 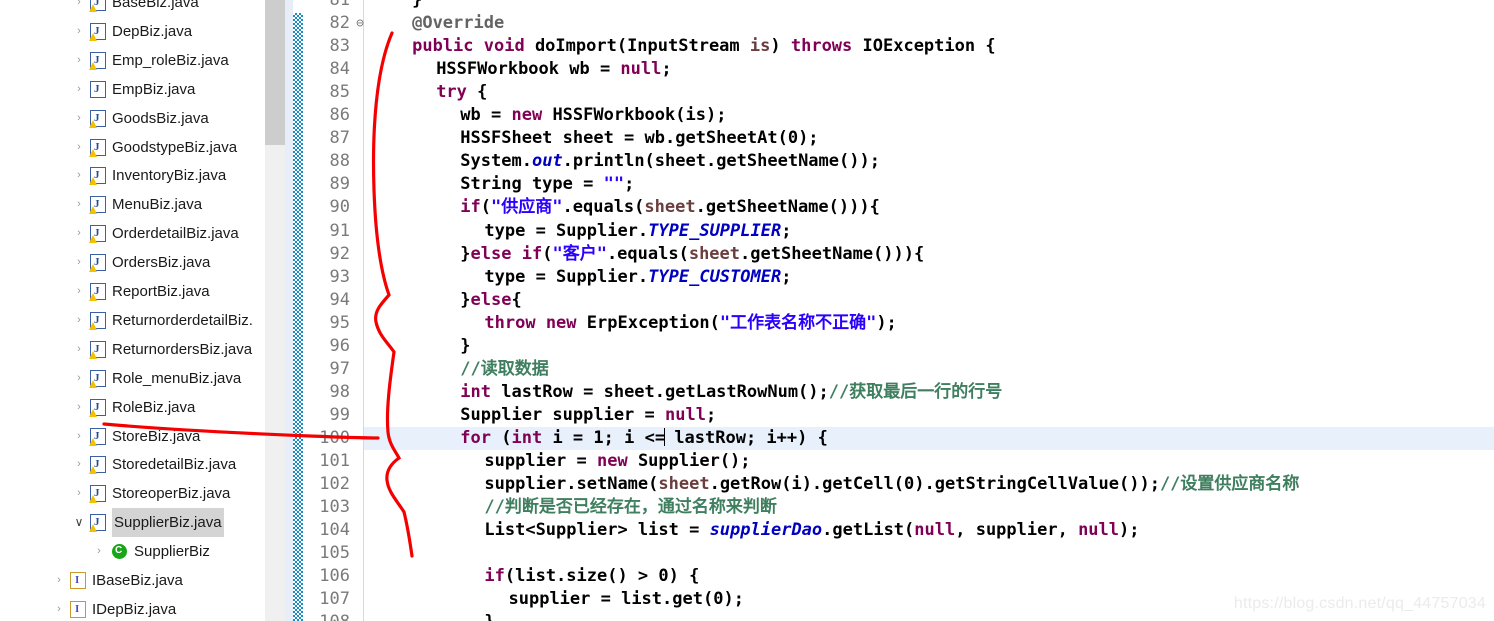 What do you see at coordinates (670, 207) in the screenshot?
I see `code-line: if("供应商".equals(sheet.getSheetName())){` at bounding box center [670, 207].